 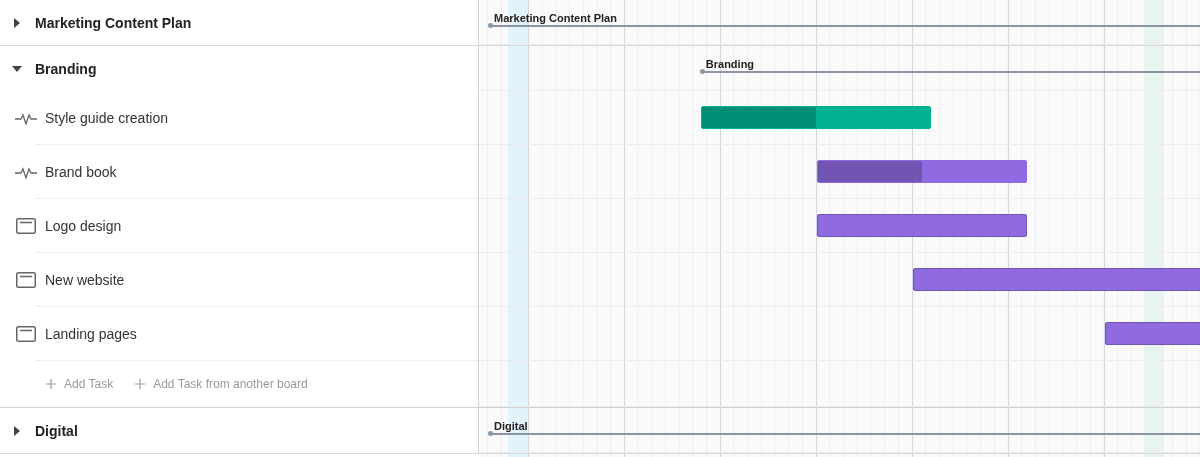 What do you see at coordinates (81, 172) in the screenshot?
I see `task-name: Brand book` at bounding box center [81, 172].